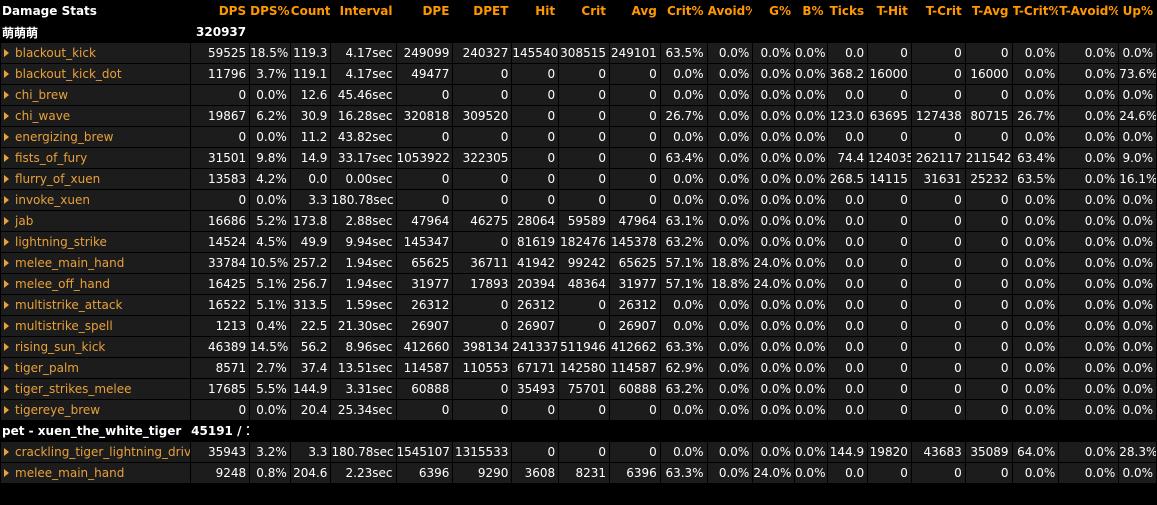 The width and height of the screenshot is (1157, 505). What do you see at coordinates (730, 137) in the screenshot?
I see `cell-avoid: 0.0%` at bounding box center [730, 137].